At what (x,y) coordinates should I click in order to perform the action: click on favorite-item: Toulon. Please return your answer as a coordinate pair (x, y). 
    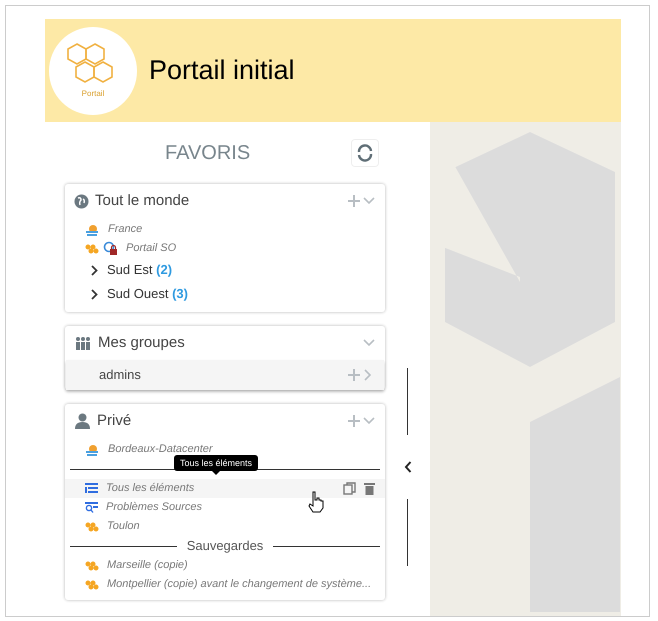
    Looking at the image, I should click on (225, 526).